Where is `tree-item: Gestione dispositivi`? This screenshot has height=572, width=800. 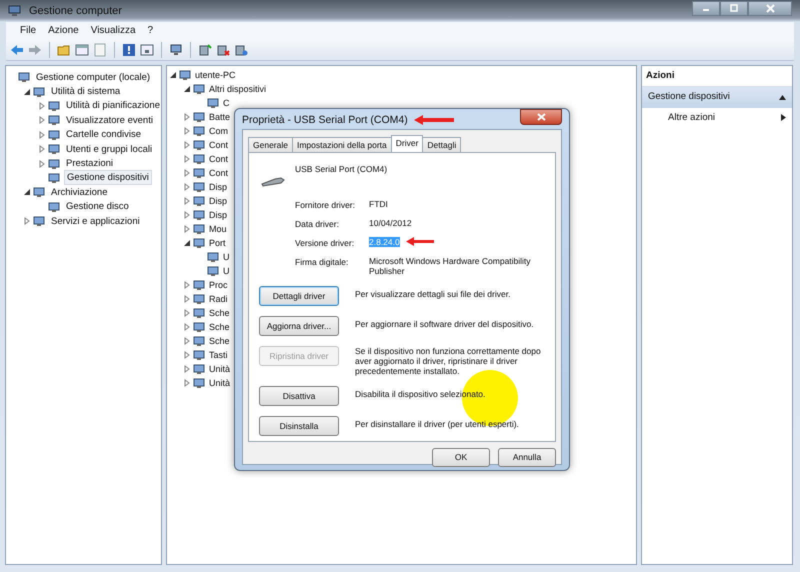 tree-item: Gestione dispositivi is located at coordinates (108, 178).